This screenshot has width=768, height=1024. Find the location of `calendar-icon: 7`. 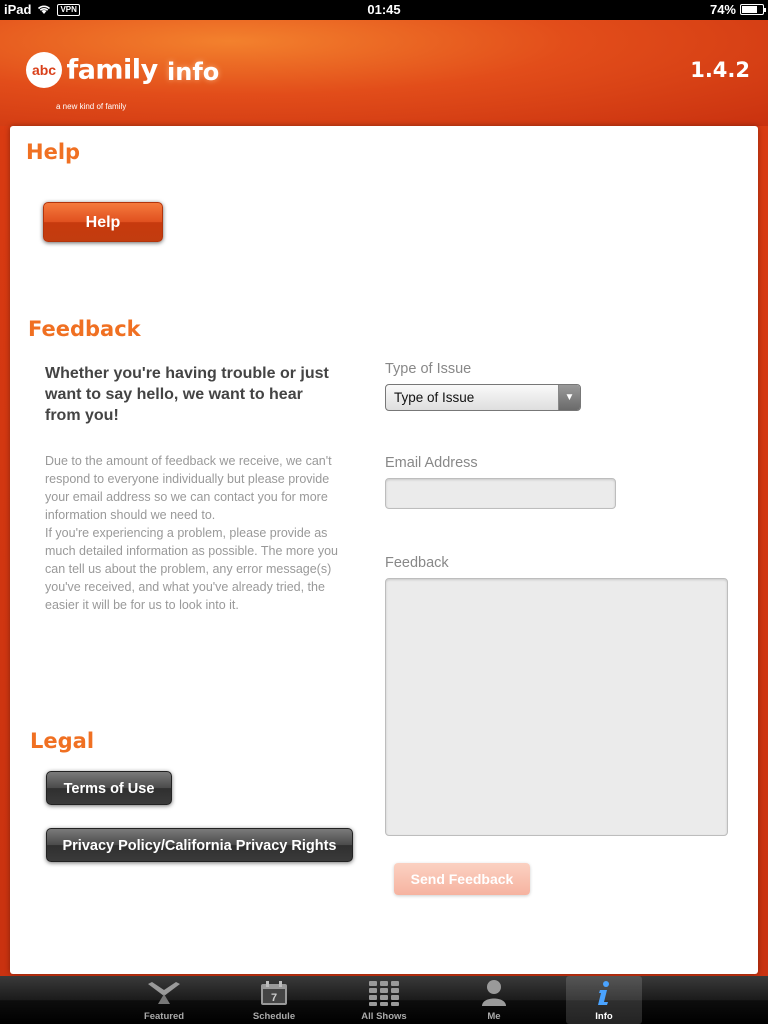

calendar-icon: 7 is located at coordinates (274, 993).